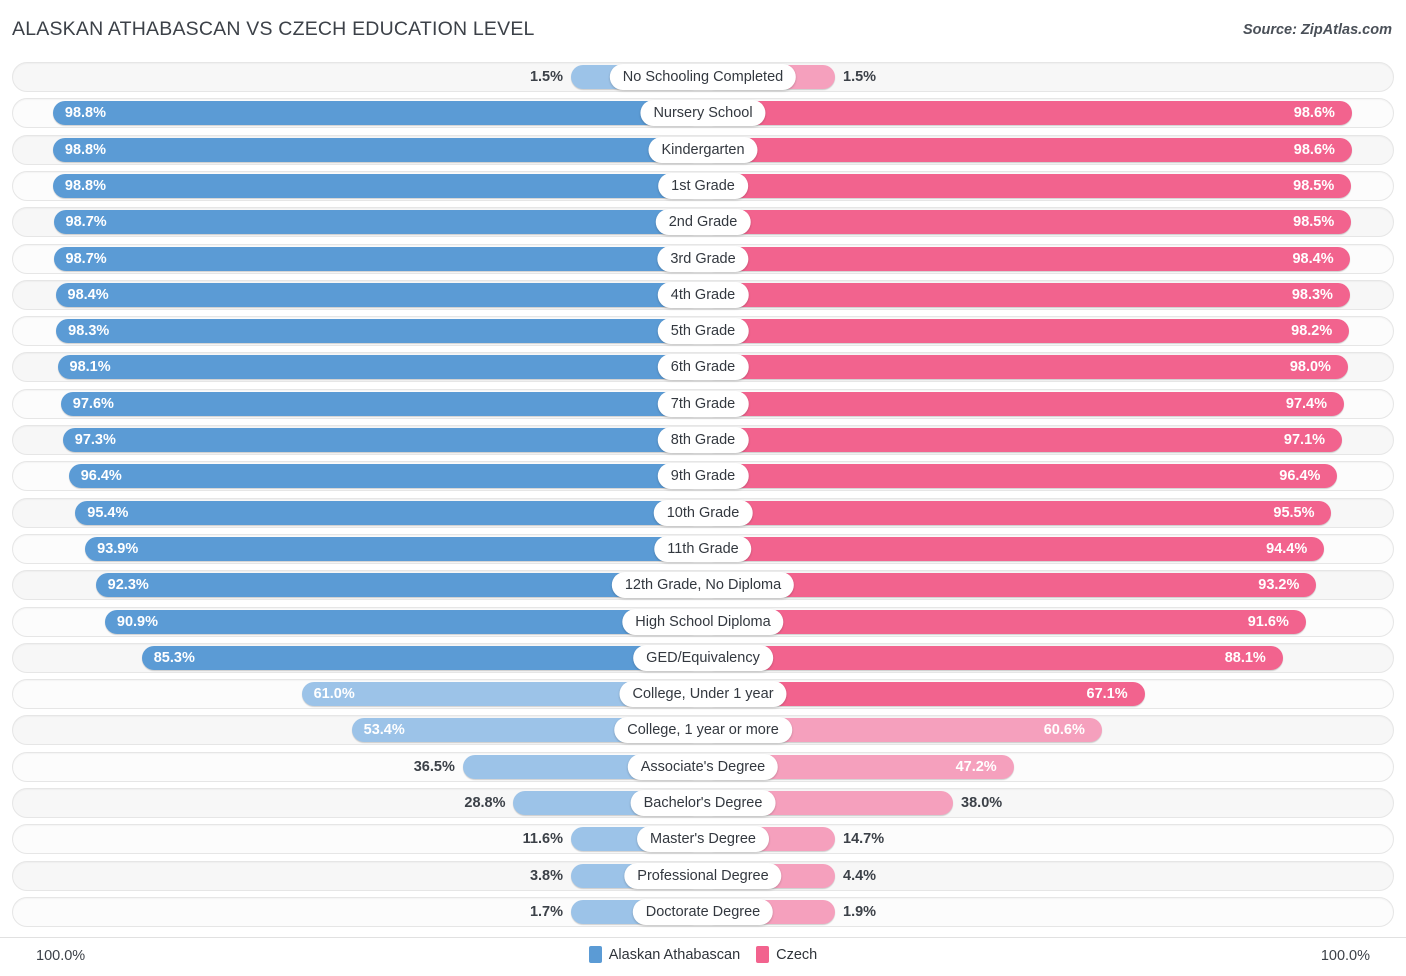 The image size is (1406, 976). What do you see at coordinates (90, 367) in the screenshot?
I see `value-label-alaskan-athabascan: 98.1%` at bounding box center [90, 367].